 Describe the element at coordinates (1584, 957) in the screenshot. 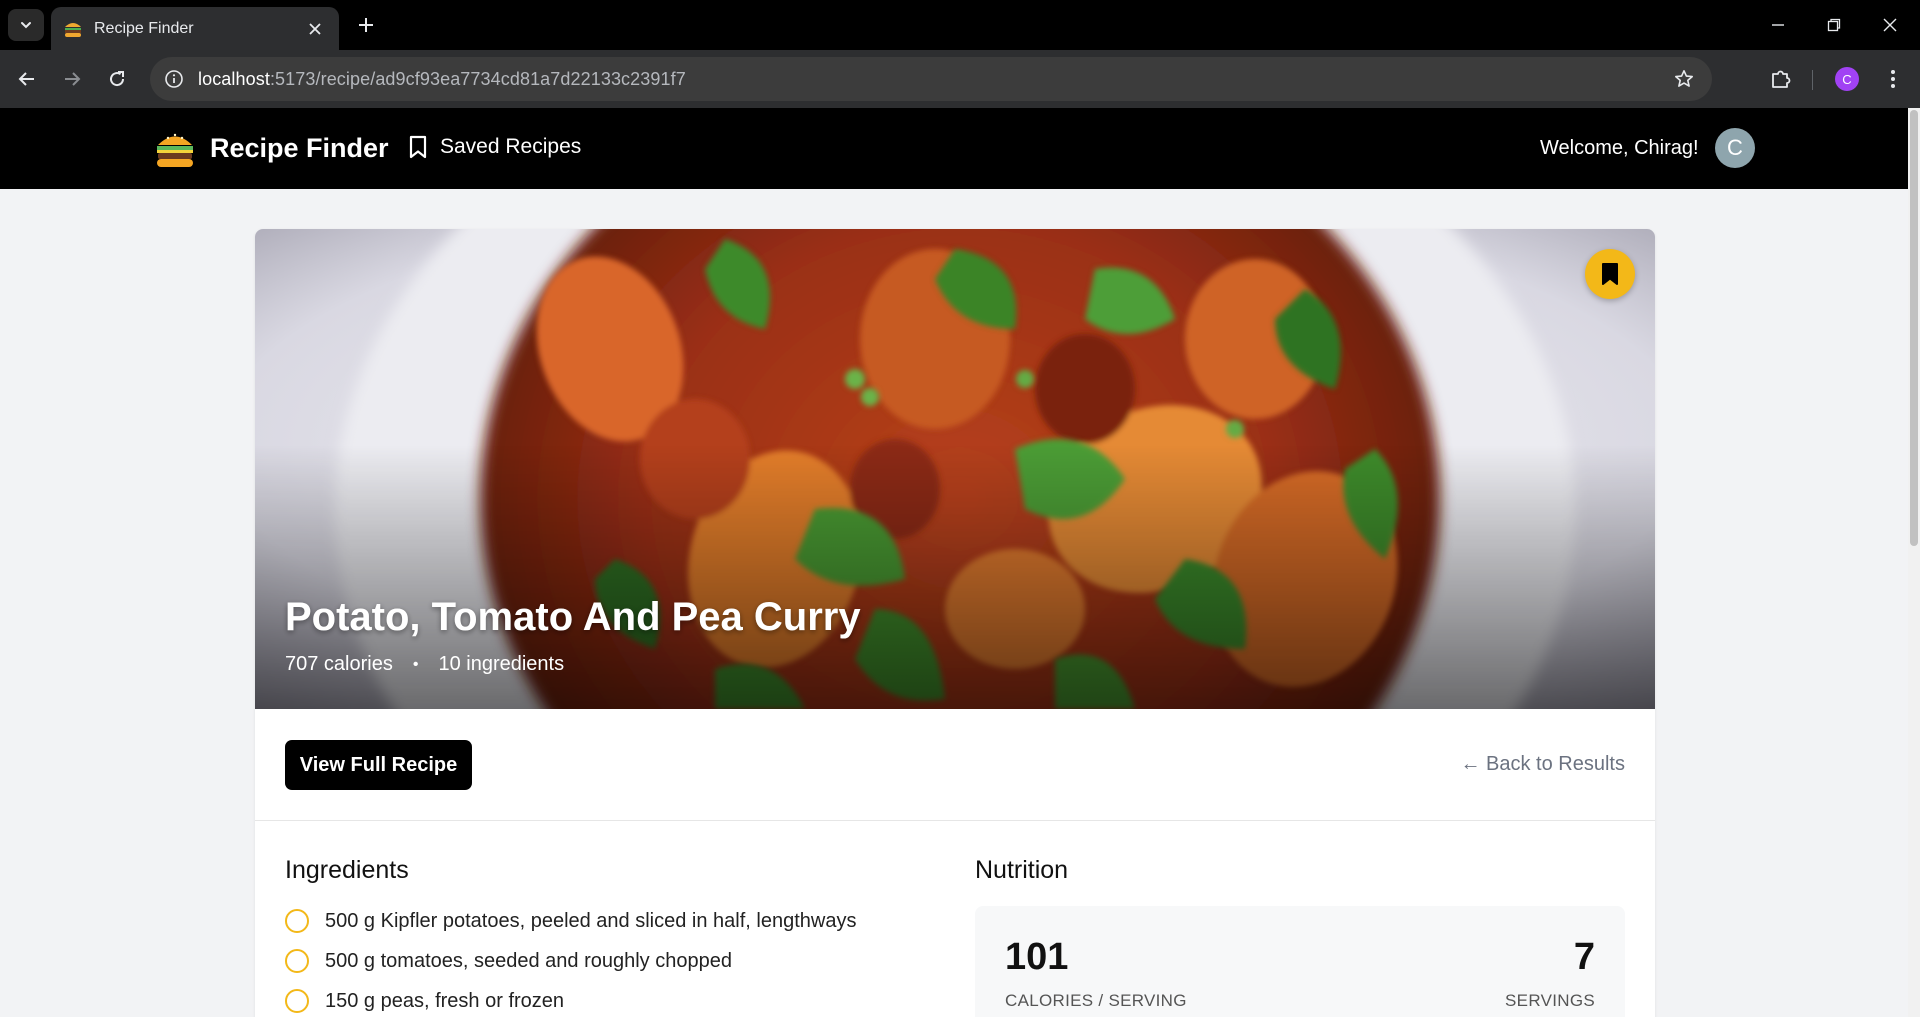

I see `servings-value: 7` at that location.